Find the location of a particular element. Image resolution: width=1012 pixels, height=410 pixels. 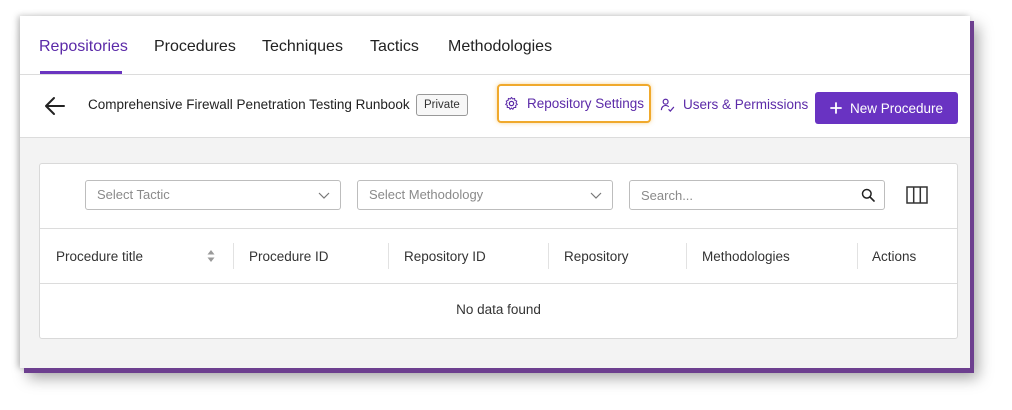

gear-icon is located at coordinates (511, 103).